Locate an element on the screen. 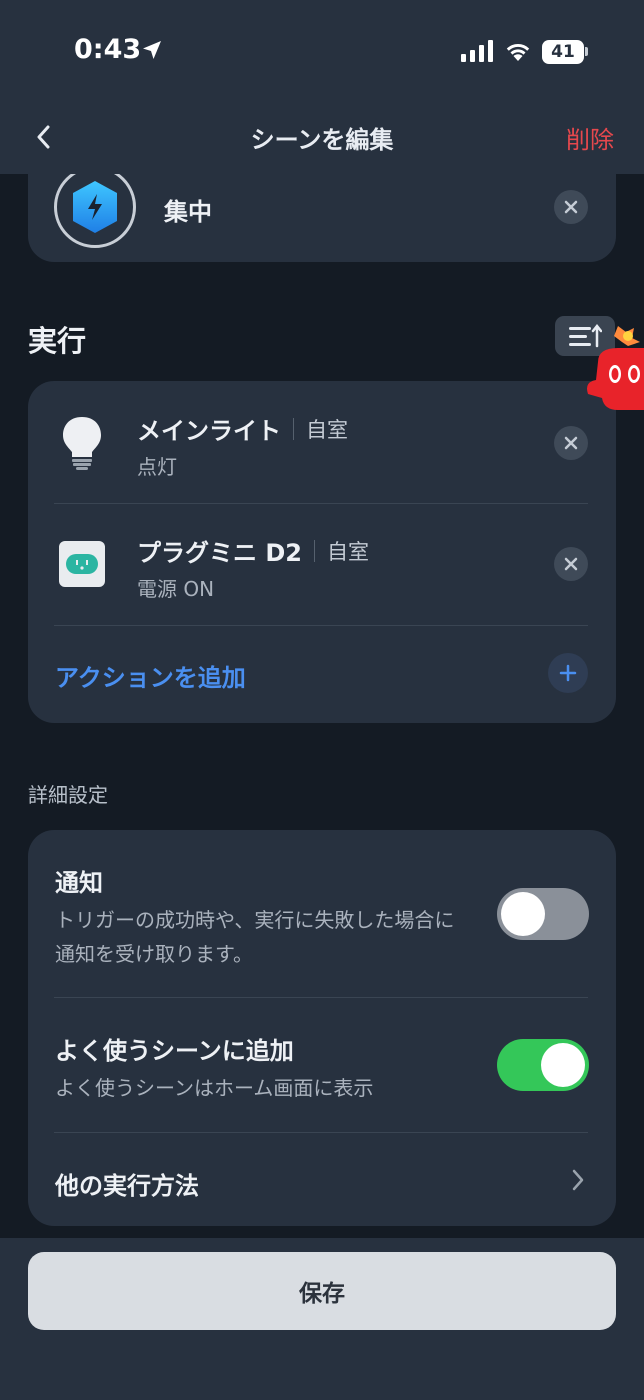  notify-title: 通知 is located at coordinates (79, 883).